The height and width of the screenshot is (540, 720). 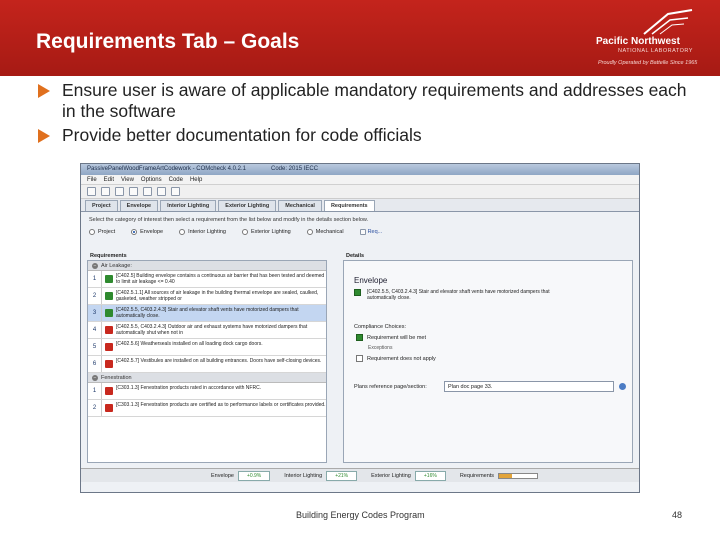 I want to click on choice-not-met: Requirement does not apply, so click(x=396, y=358).